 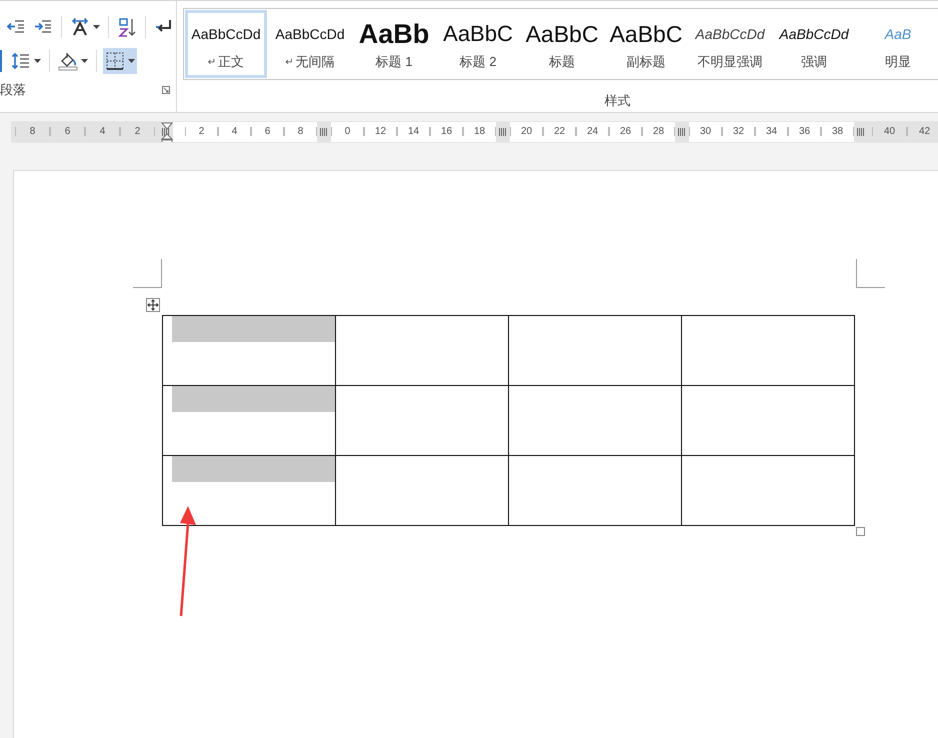 What do you see at coordinates (559, 131) in the screenshot?
I see `ruler-number: 22` at bounding box center [559, 131].